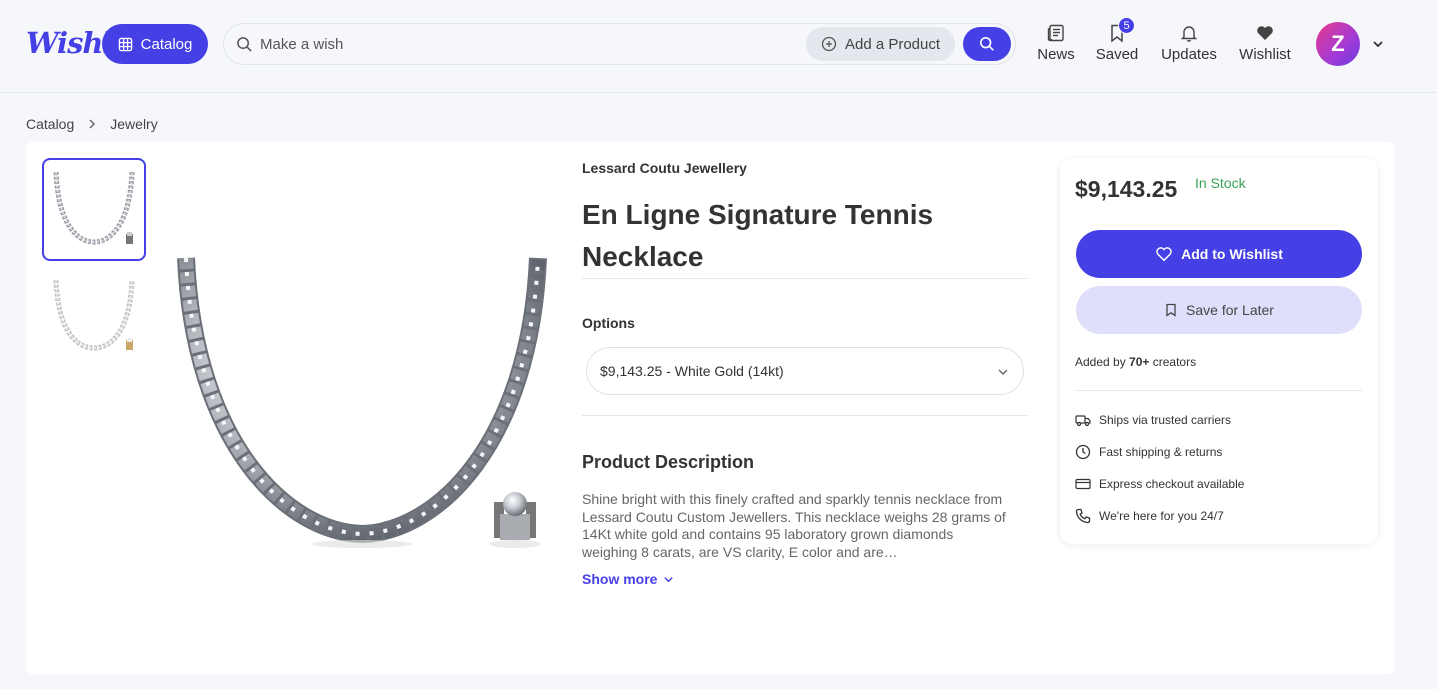  I want to click on nav-news: News, so click(1056, 43).